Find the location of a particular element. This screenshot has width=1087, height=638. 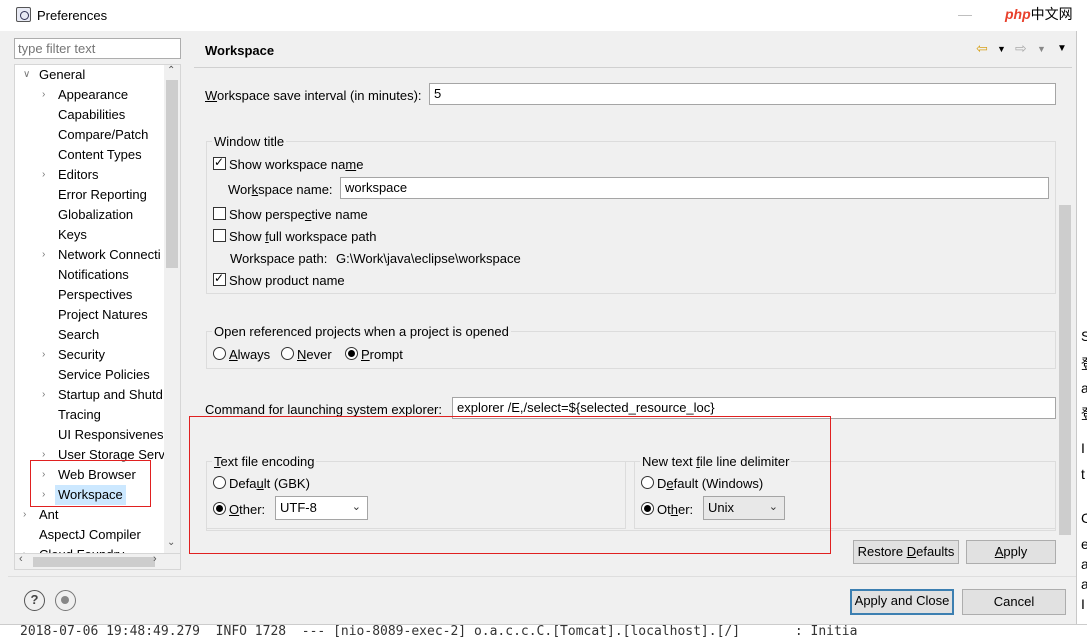

save-interval-input: 5 is located at coordinates (742, 94).